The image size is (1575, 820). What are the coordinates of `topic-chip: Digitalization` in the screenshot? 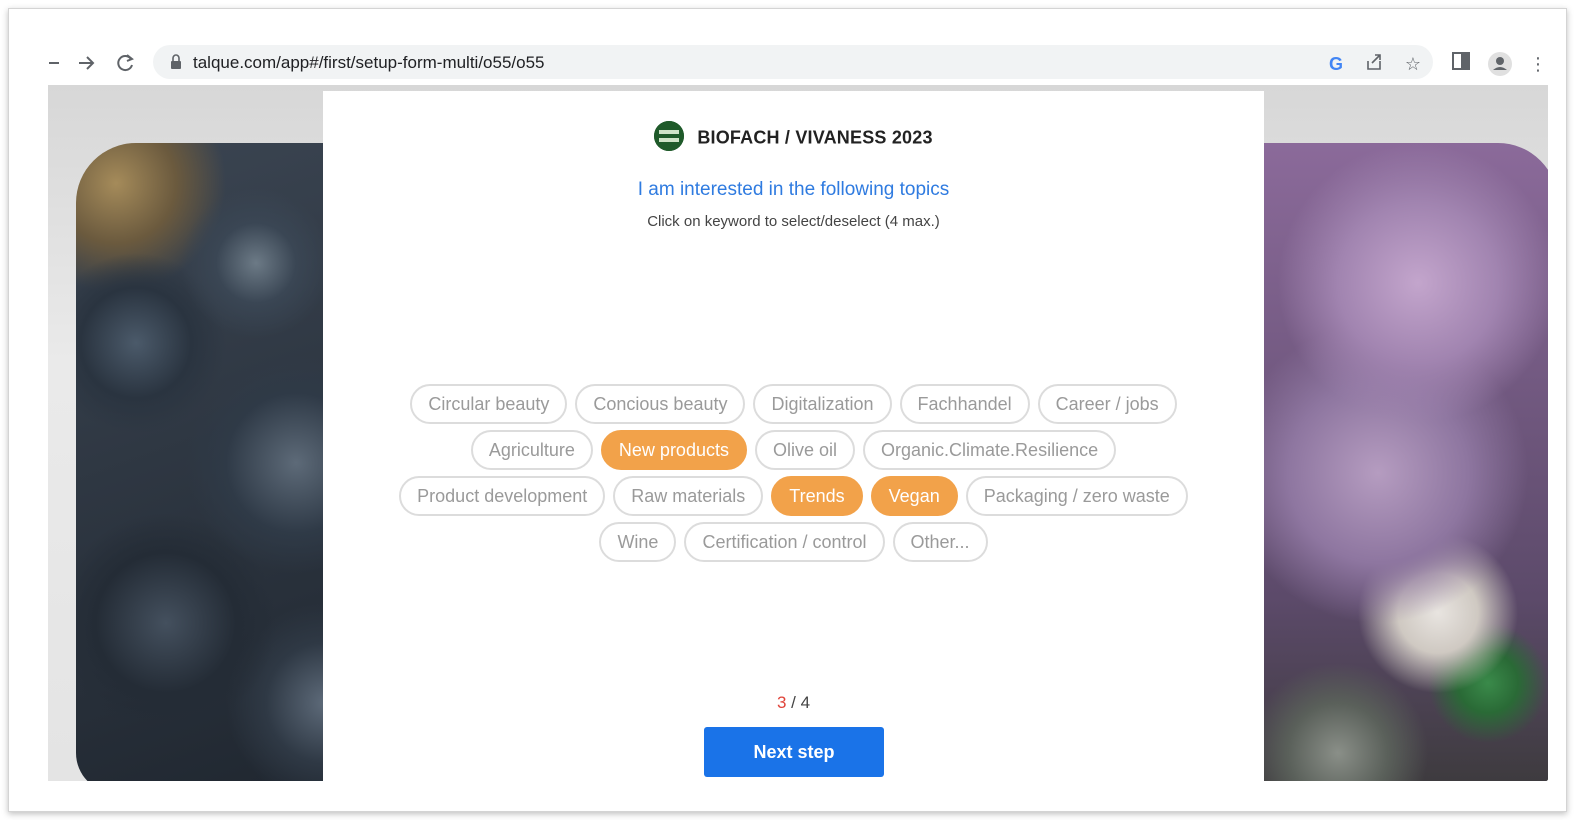 It's located at (822, 404).